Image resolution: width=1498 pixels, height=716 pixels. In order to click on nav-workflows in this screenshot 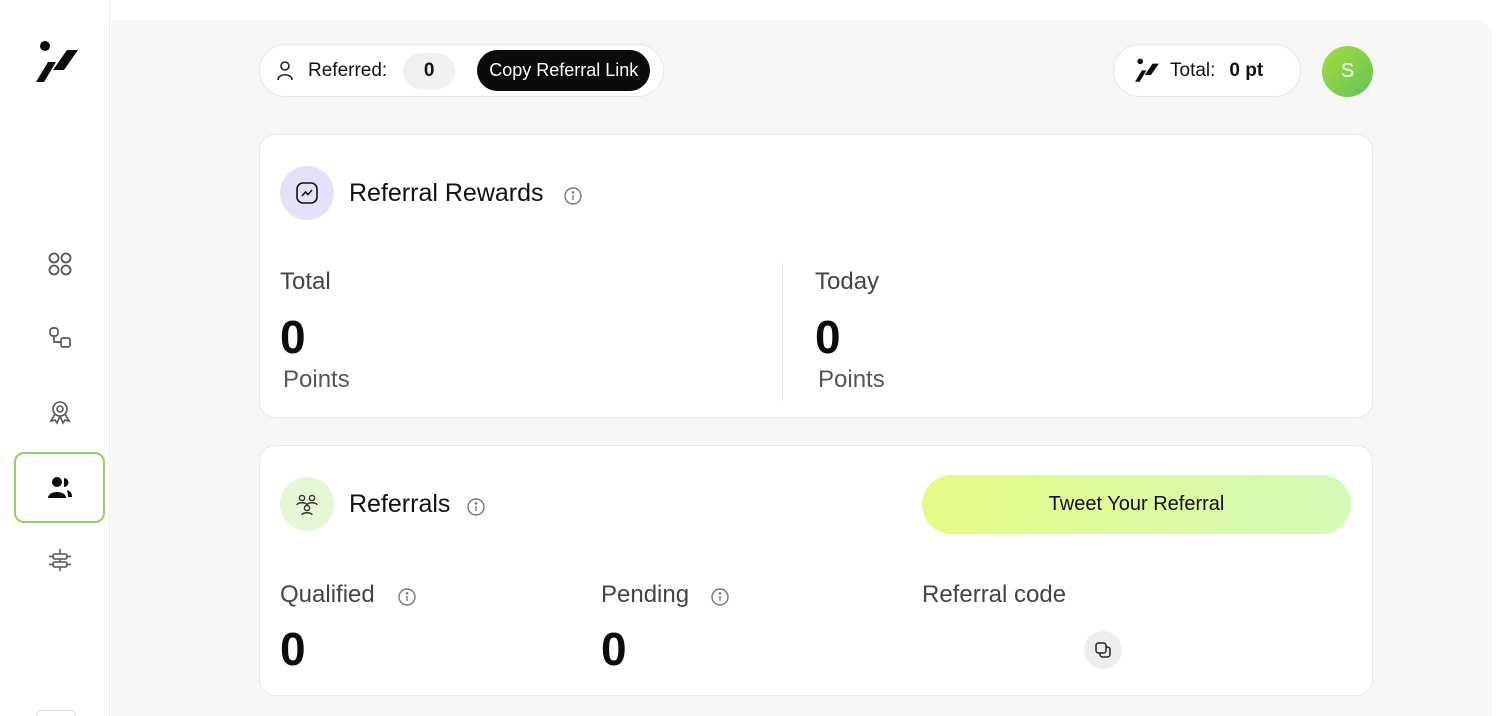, I will do `click(59, 337)`.